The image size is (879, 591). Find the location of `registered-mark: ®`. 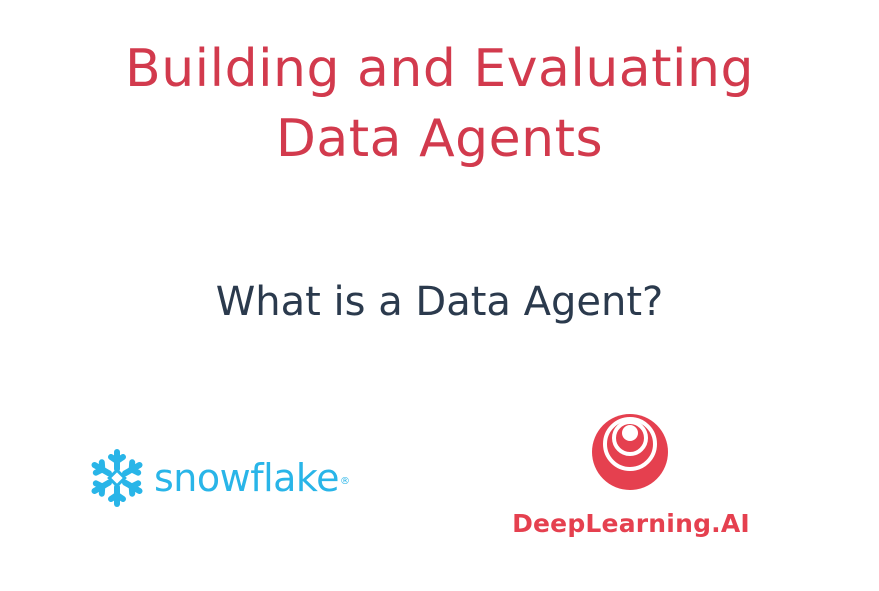

registered-mark: ® is located at coordinates (344, 481).